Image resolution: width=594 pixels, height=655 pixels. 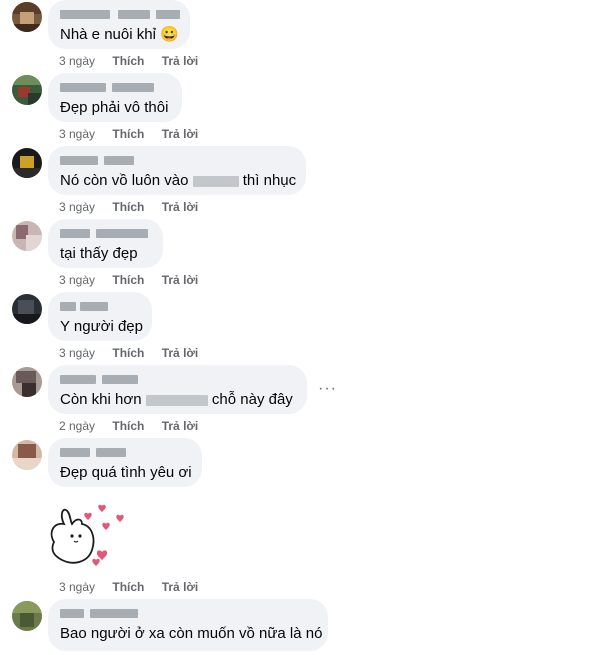 What do you see at coordinates (87, 535) in the screenshot?
I see `bunny-hearts-sticker` at bounding box center [87, 535].